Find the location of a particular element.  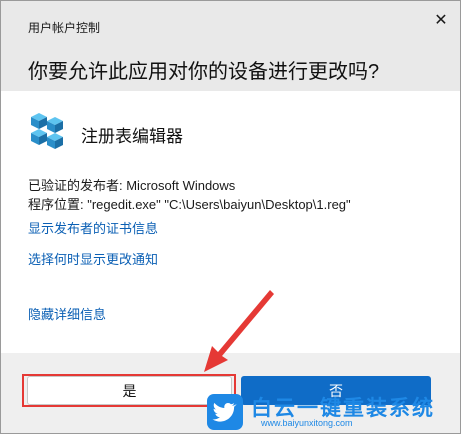

close-button: ✕ is located at coordinates (441, 20).